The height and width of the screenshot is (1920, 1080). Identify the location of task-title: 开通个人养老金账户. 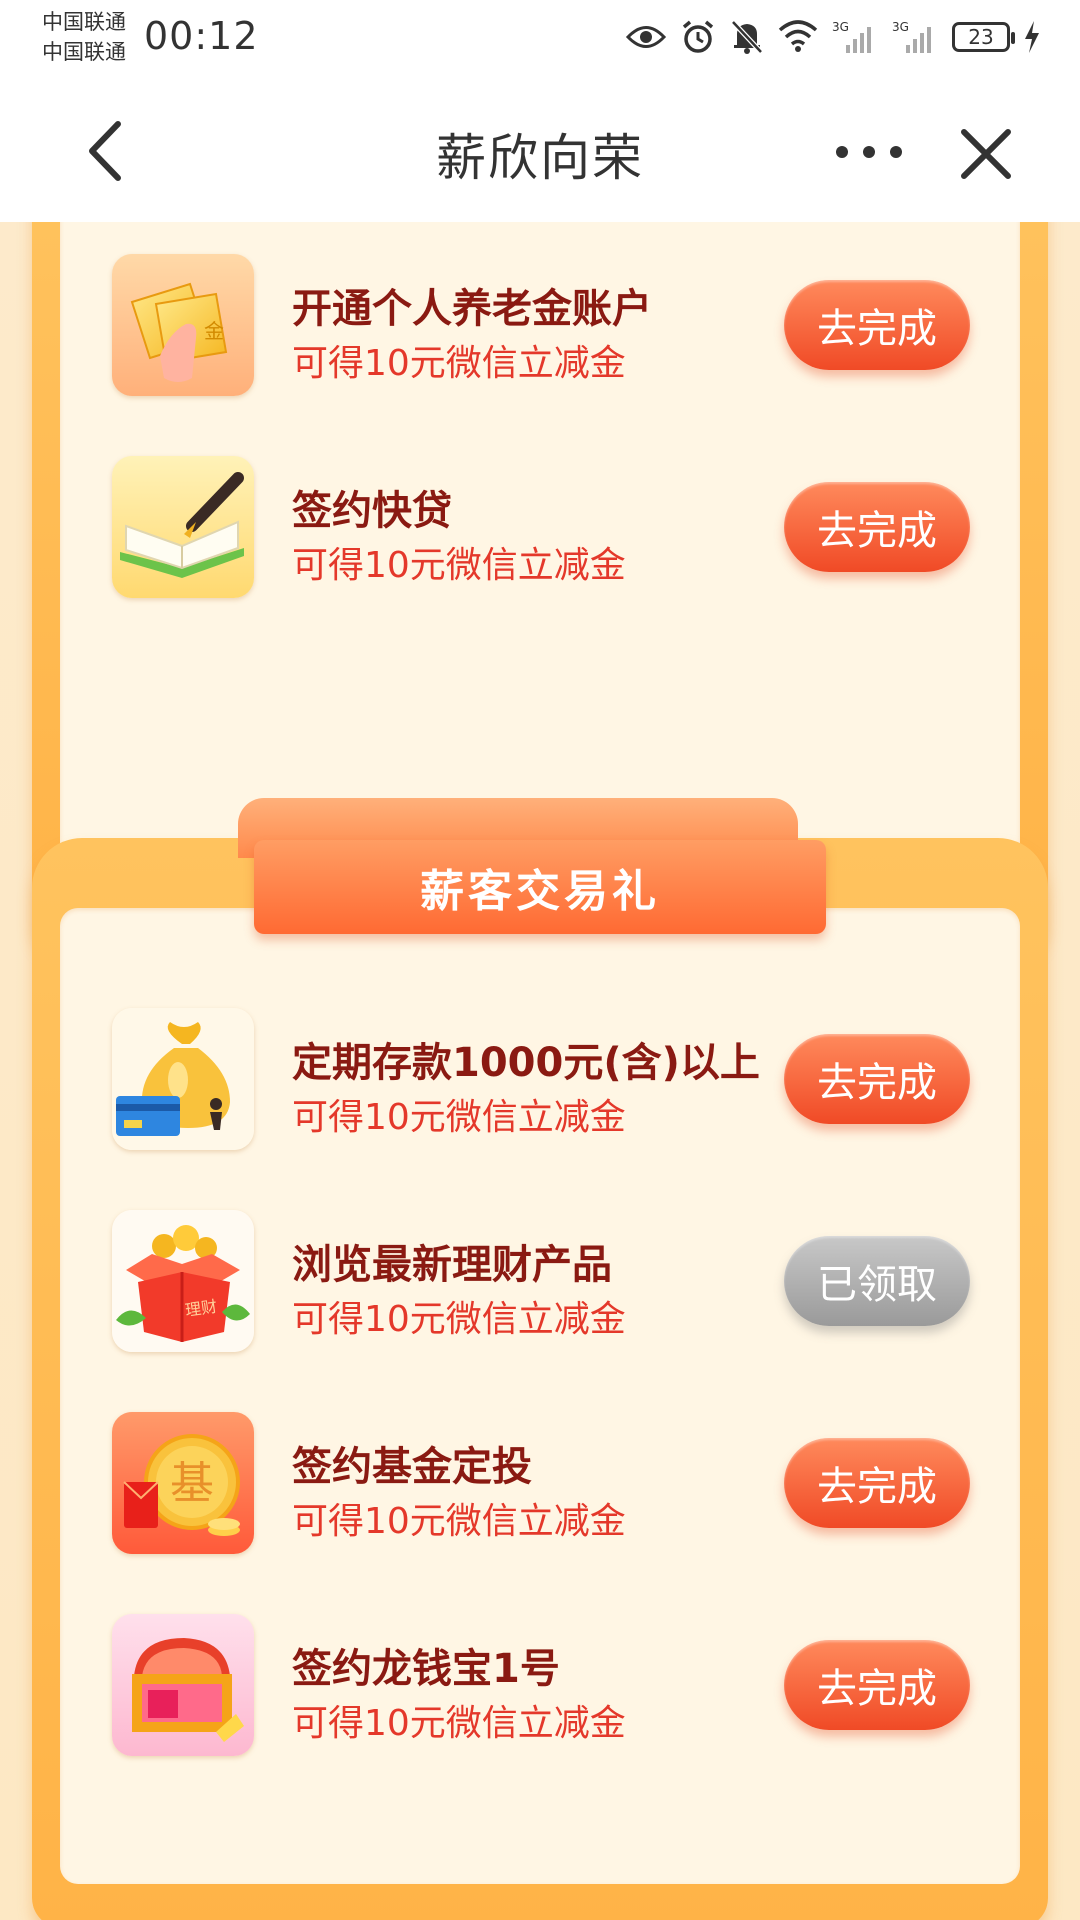
(472, 309).